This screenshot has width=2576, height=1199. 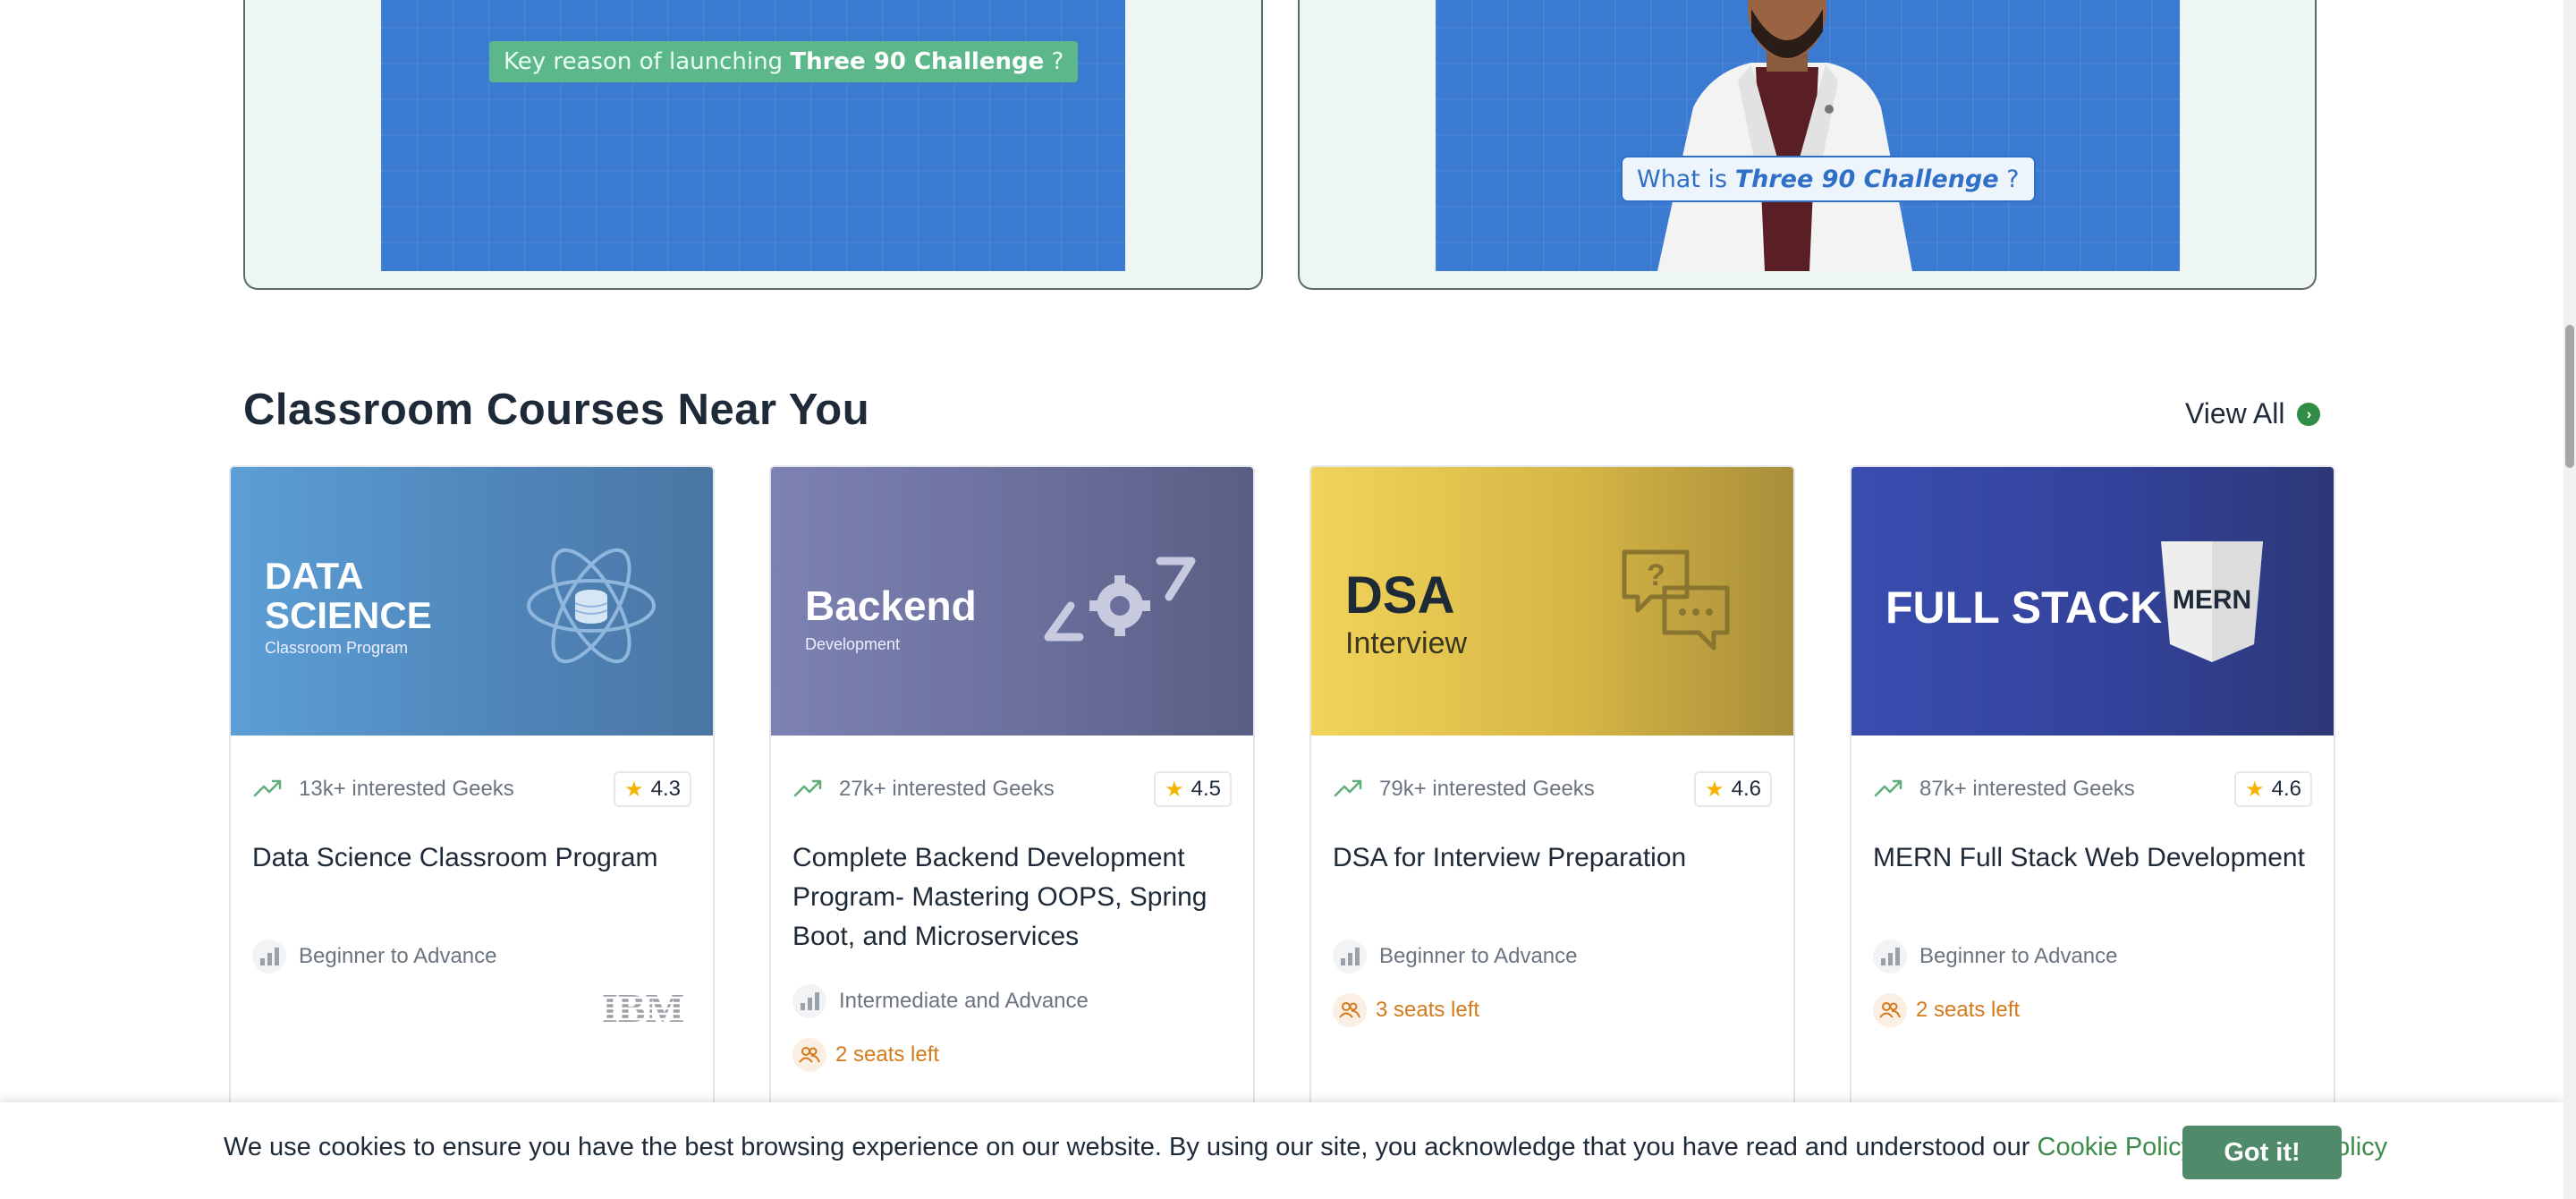 I want to click on video-thumbnail: What is Three 90 Challenge ?, so click(x=1808, y=135).